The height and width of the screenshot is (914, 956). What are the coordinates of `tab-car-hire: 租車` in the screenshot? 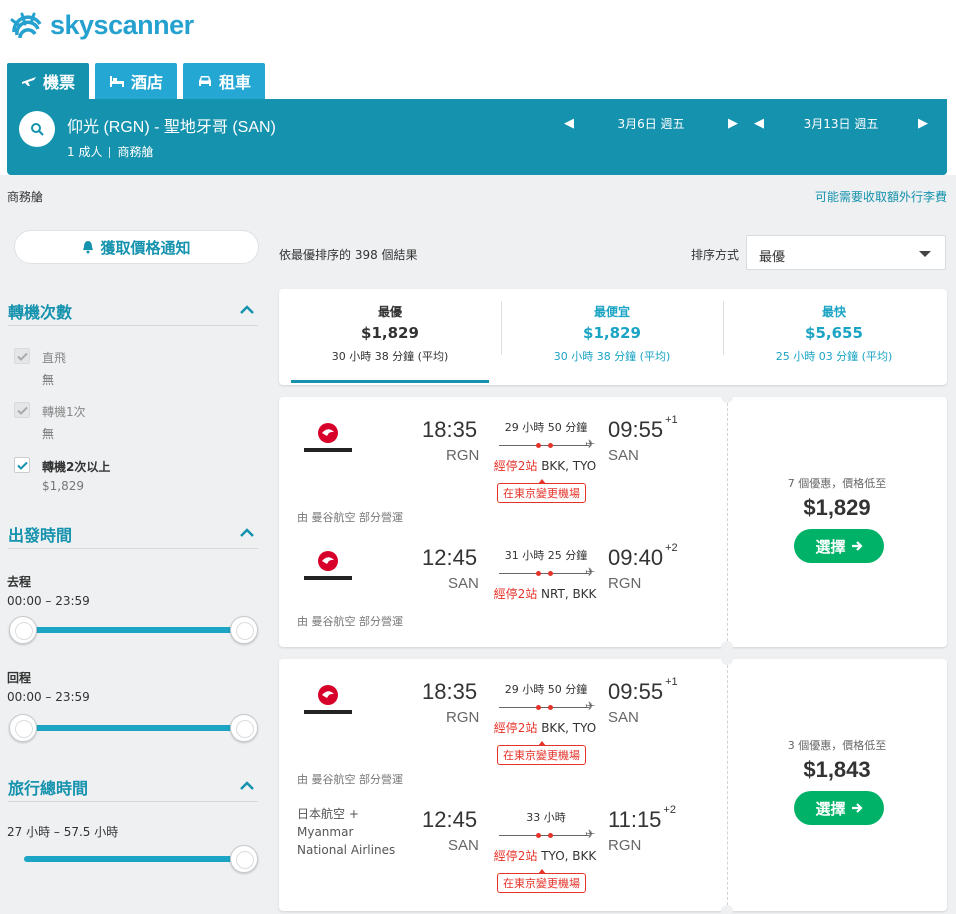 It's located at (224, 81).